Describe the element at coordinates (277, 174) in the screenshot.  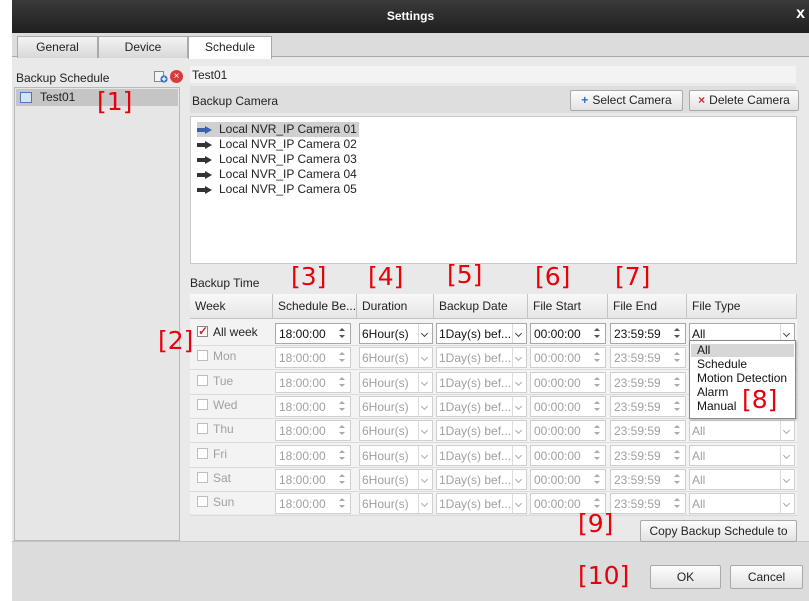
I see `list-item: Local NVR_IP Camera 04` at that location.